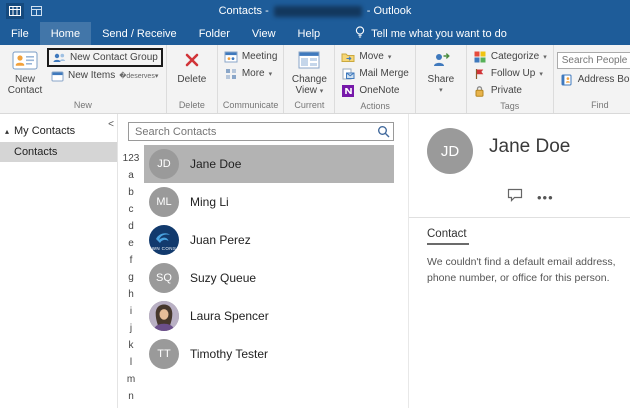 The width and height of the screenshot is (630, 408). I want to click on collapse-pane-icon: <, so click(111, 124).